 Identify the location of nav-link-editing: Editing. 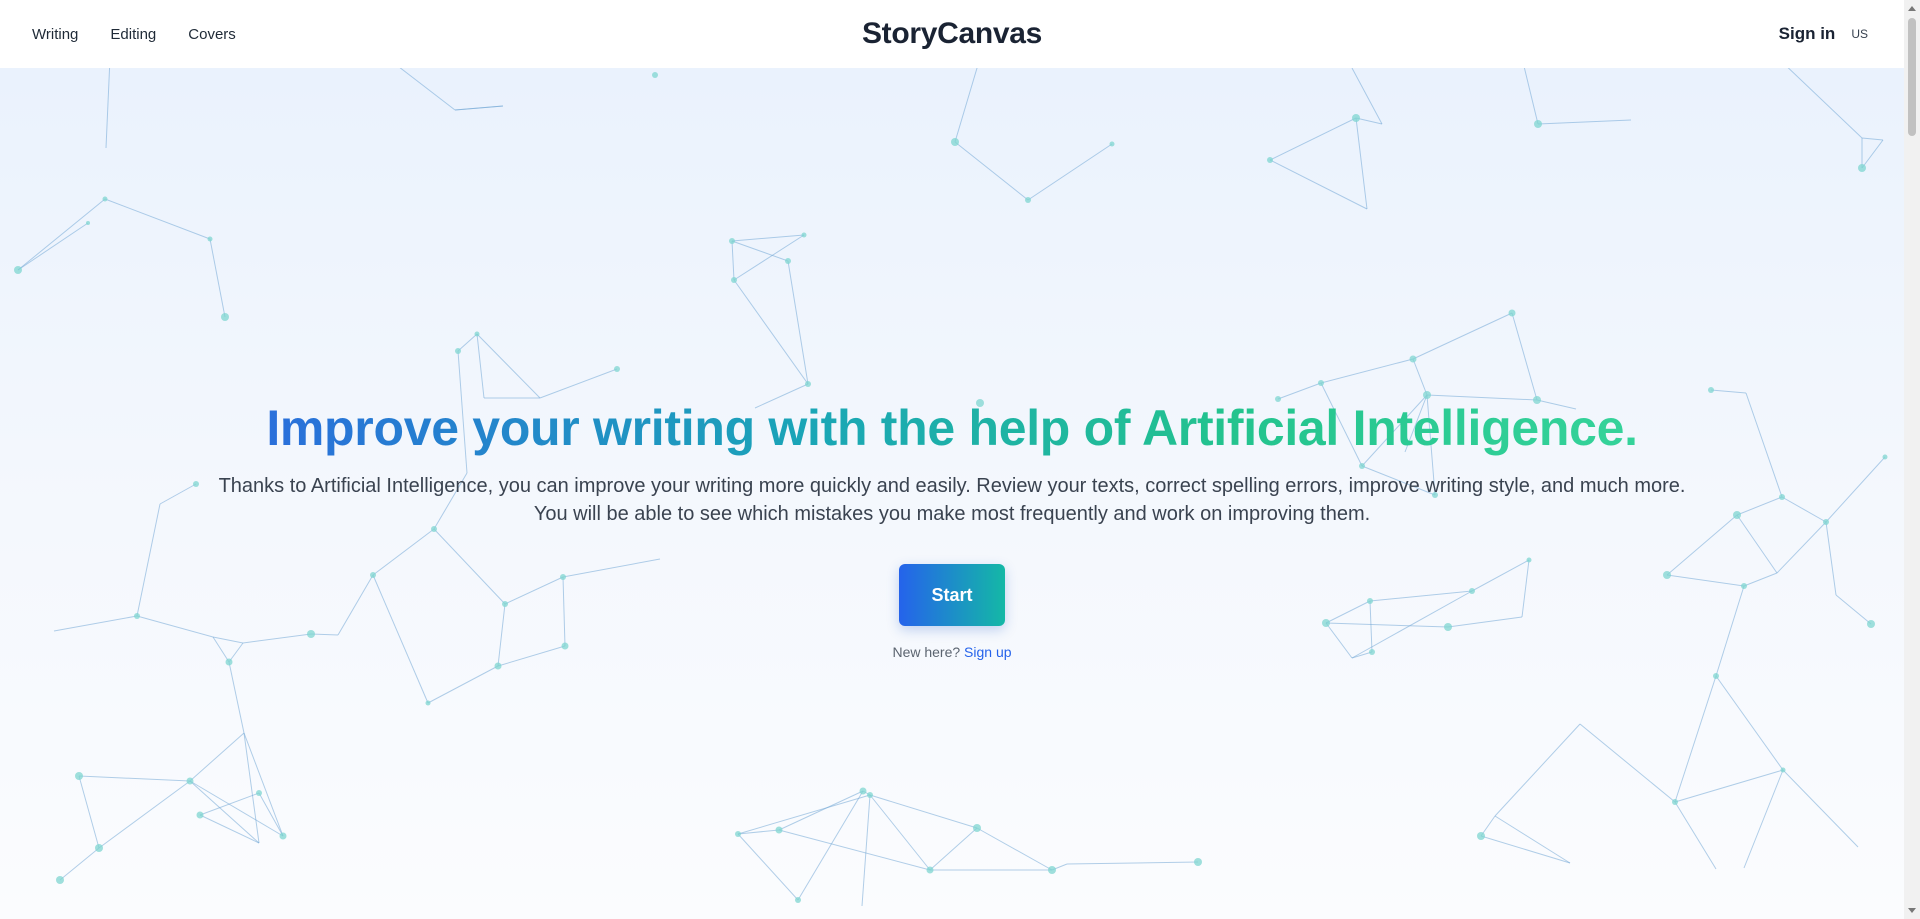
(133, 34).